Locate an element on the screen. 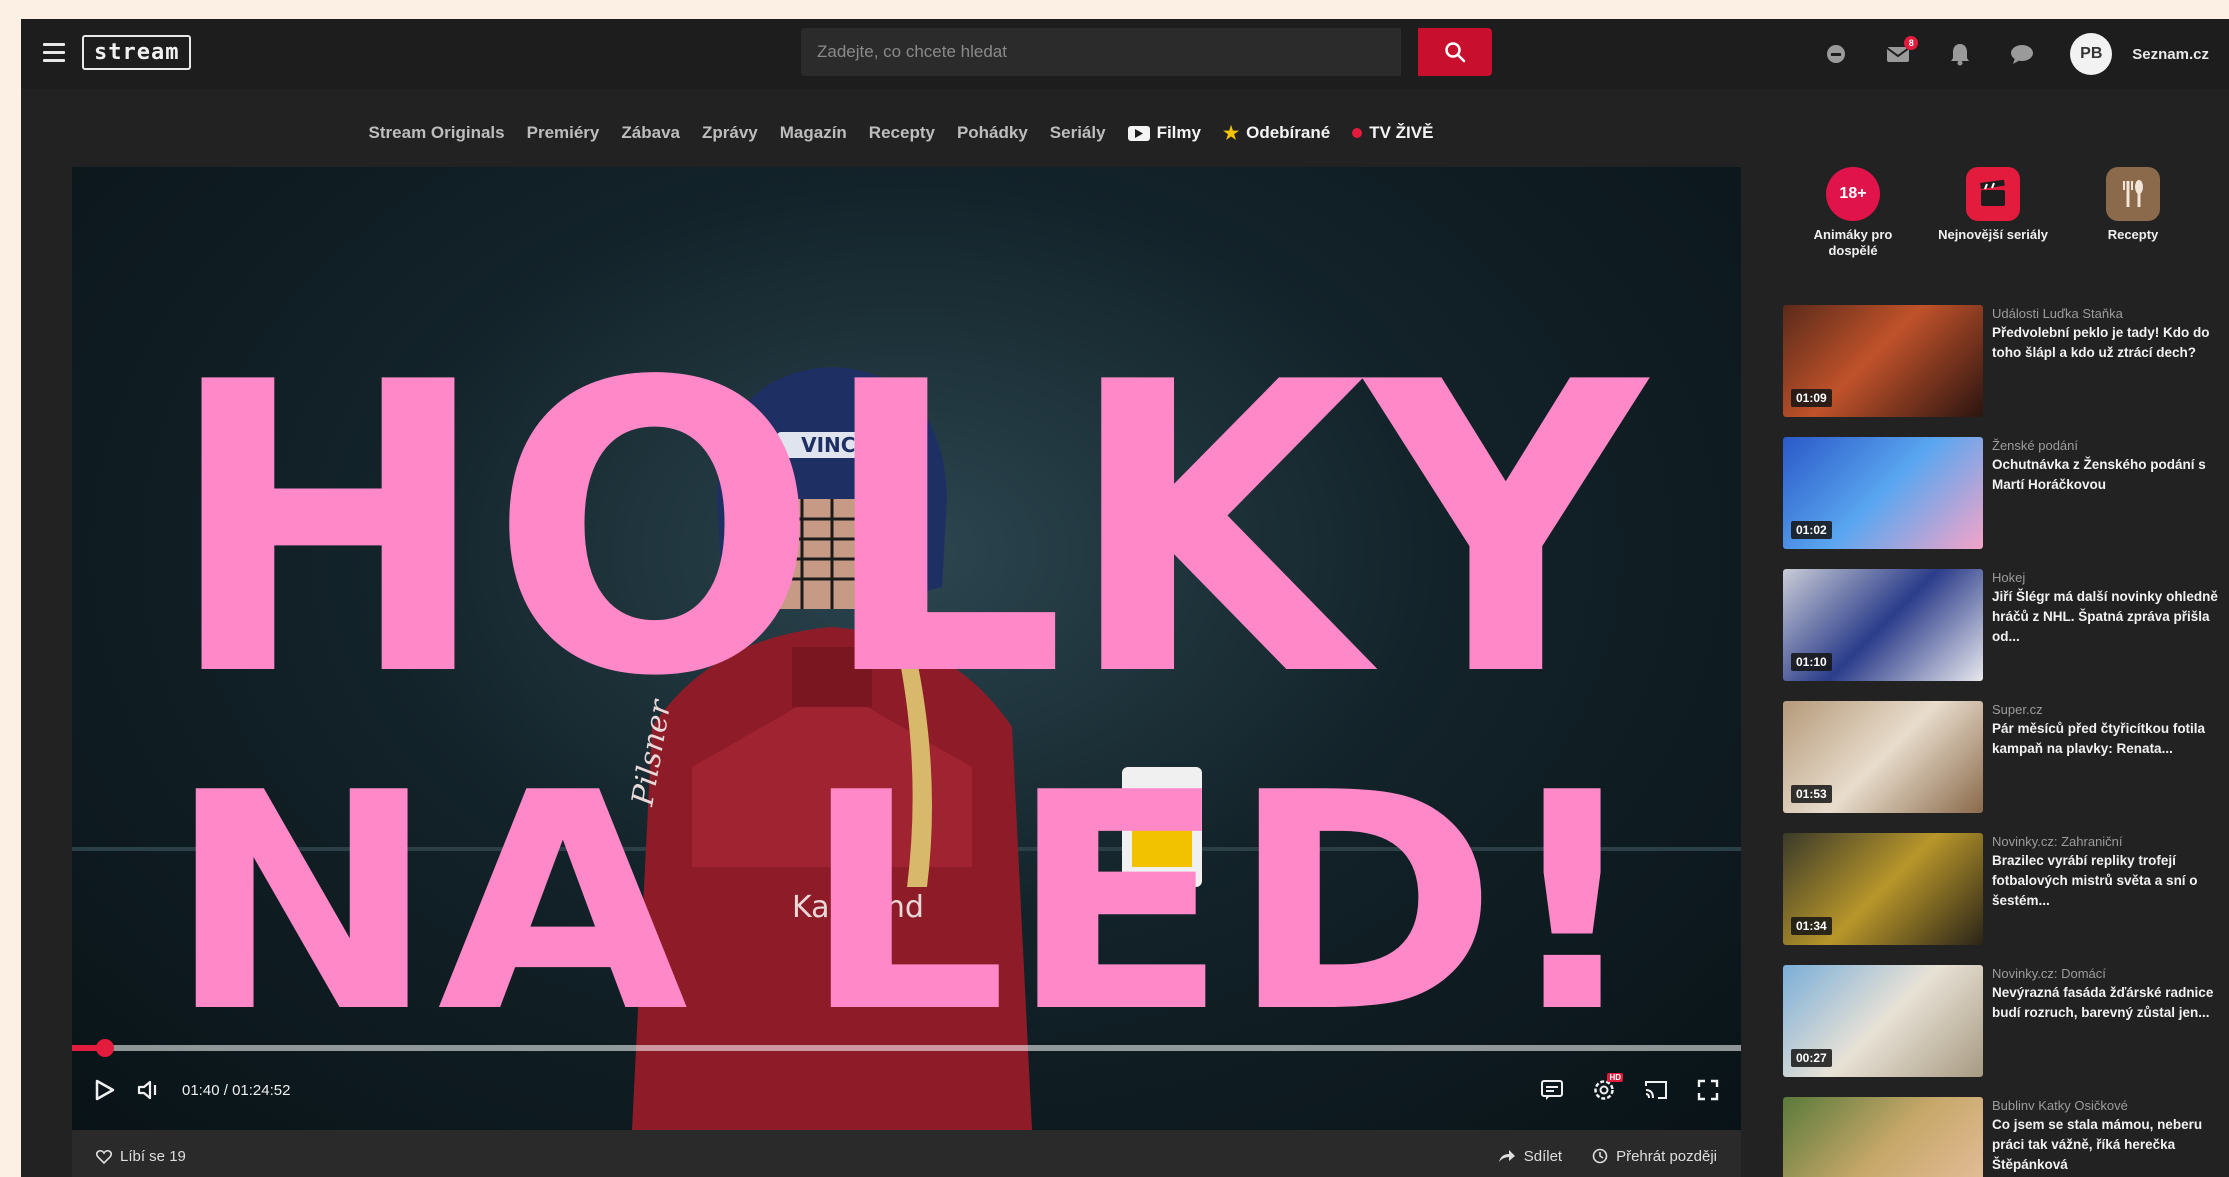 The image size is (2229, 1177). fork-spoon-icon is located at coordinates (2133, 194).